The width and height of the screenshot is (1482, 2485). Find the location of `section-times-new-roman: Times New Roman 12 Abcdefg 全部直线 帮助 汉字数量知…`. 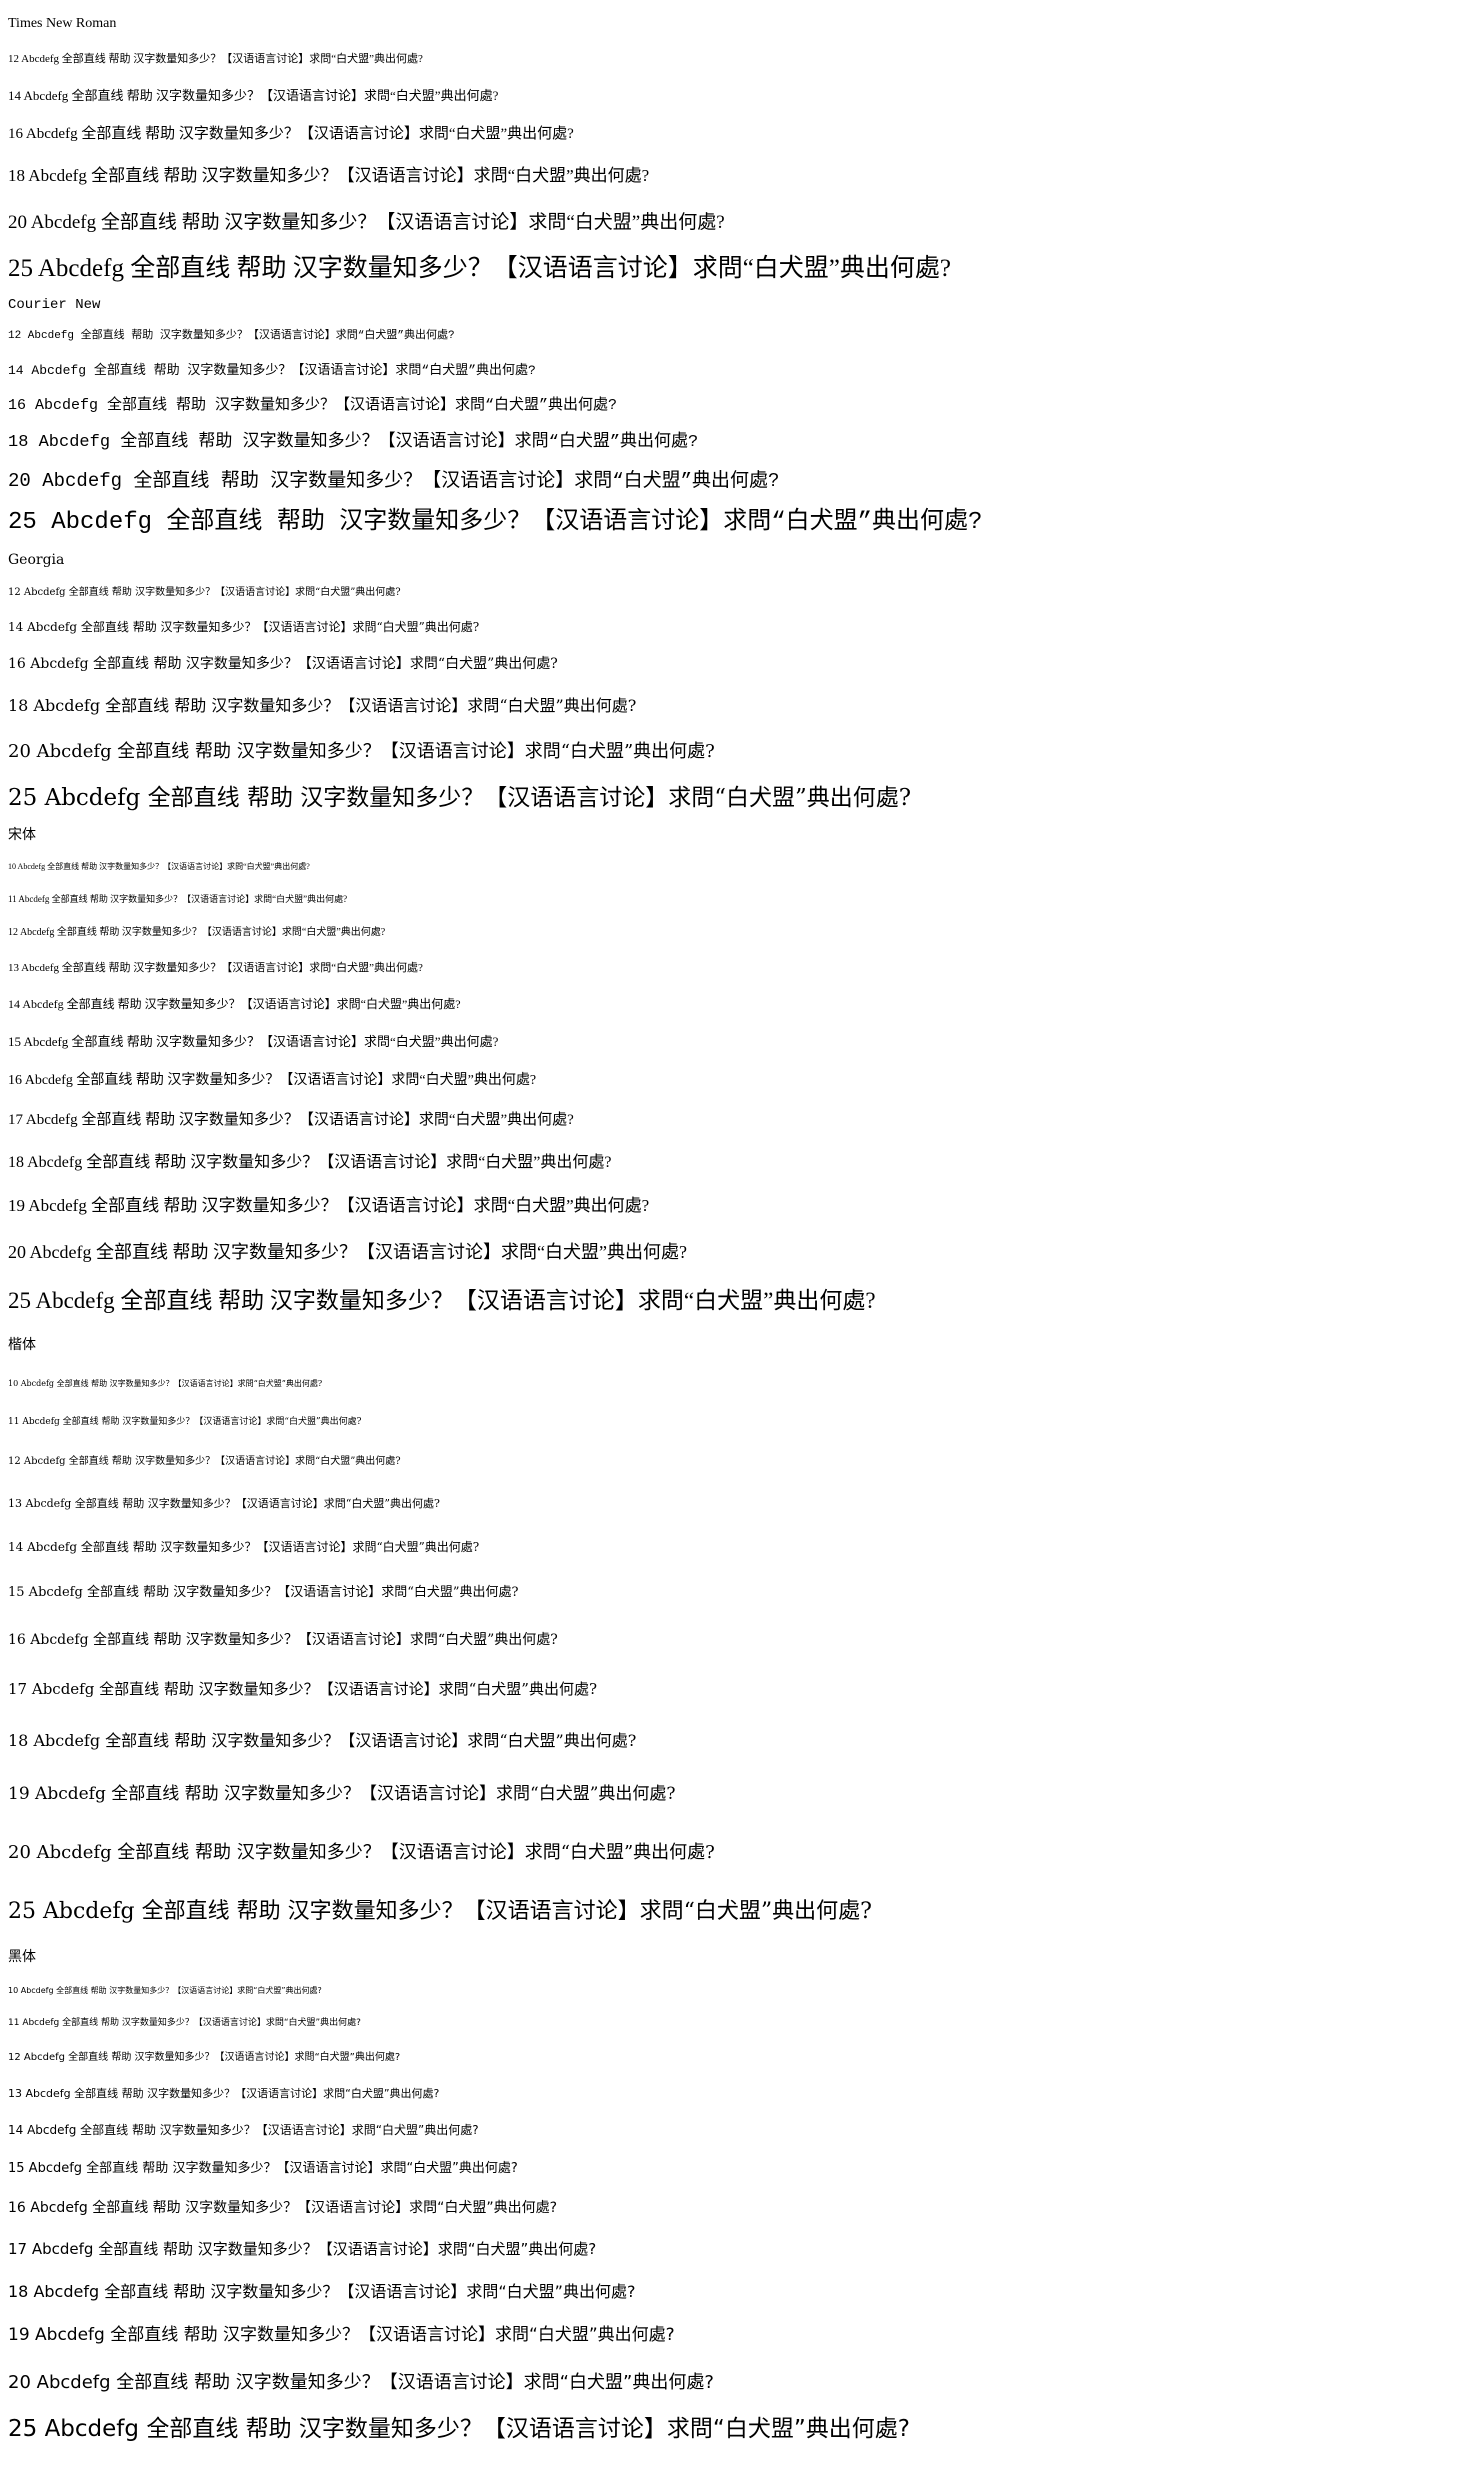

section-times-new-roman: Times New Roman 12 Abcdefg 全部直线 帮助 汉字数量知… is located at coordinates (745, 148).